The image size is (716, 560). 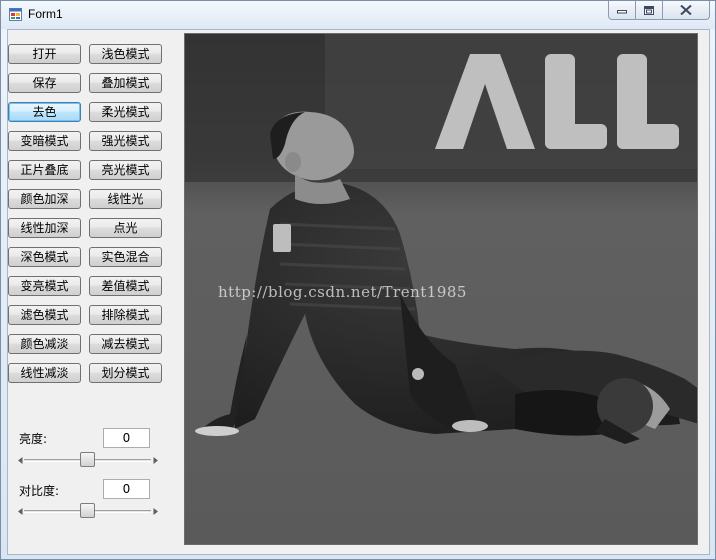 I want to click on brightness-slider, so click(x=87, y=460).